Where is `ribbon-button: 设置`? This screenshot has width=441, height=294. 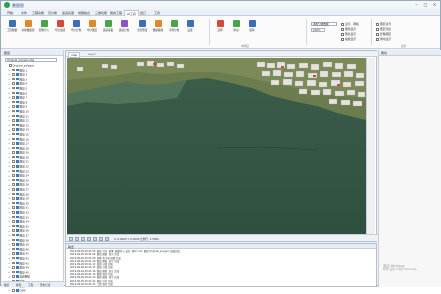 ribbon-button: 设置 is located at coordinates (190, 31).